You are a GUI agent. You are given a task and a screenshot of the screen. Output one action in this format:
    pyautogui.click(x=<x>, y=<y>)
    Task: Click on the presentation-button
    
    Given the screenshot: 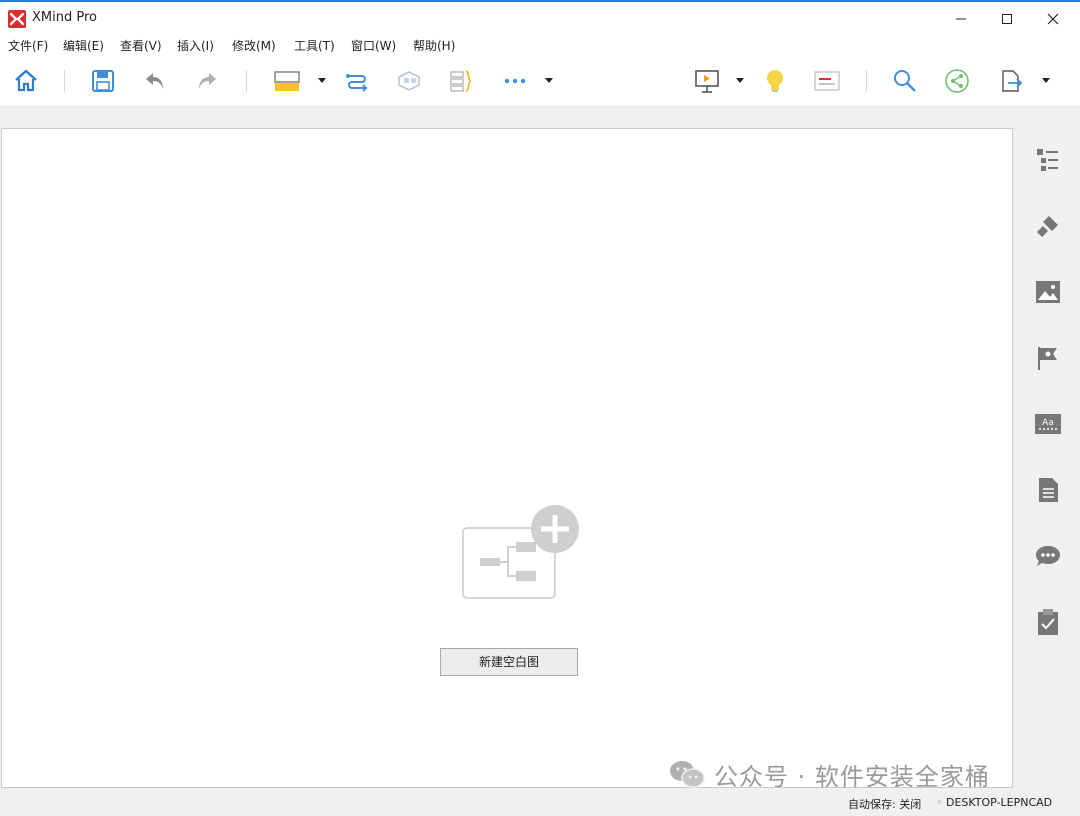 What is the action you would take?
    pyautogui.click(x=707, y=81)
    